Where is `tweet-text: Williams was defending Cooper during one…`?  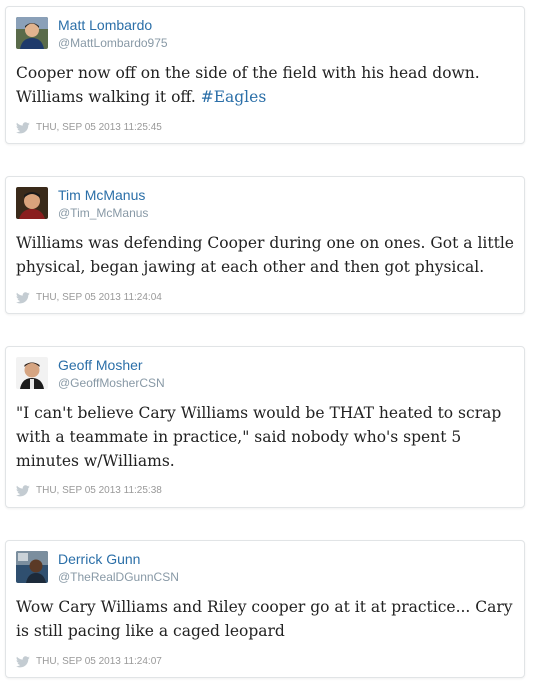 tweet-text: Williams was defending Cooper during one… is located at coordinates (265, 255).